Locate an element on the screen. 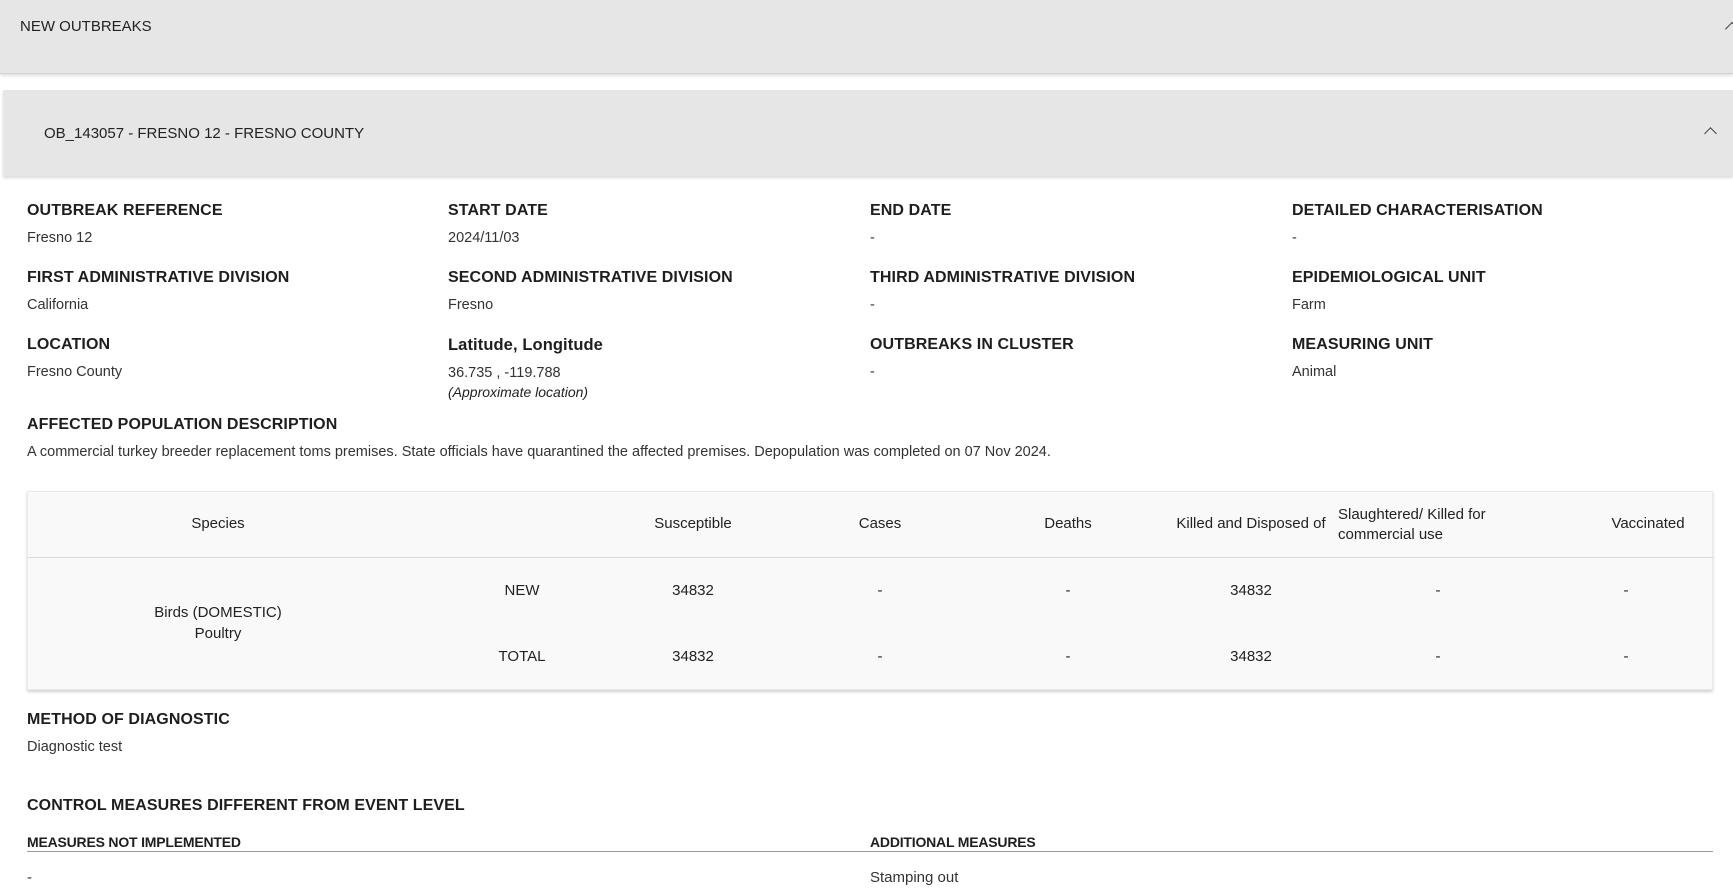  measures-not-implemented-value: - is located at coordinates (29, 877).